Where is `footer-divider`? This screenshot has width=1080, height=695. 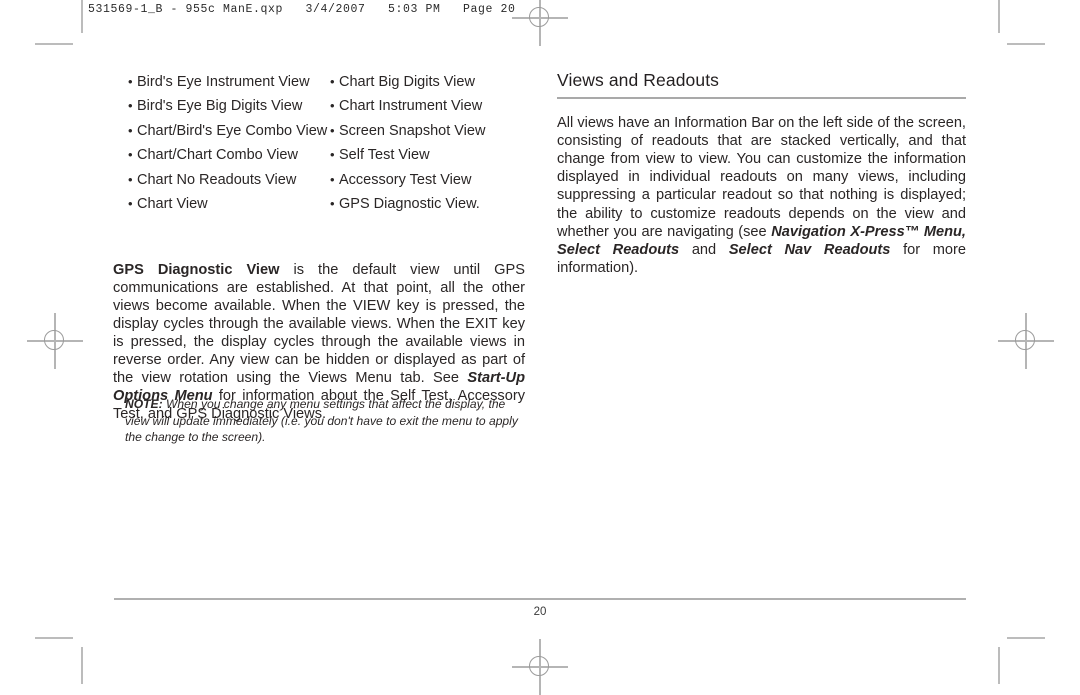 footer-divider is located at coordinates (540, 599).